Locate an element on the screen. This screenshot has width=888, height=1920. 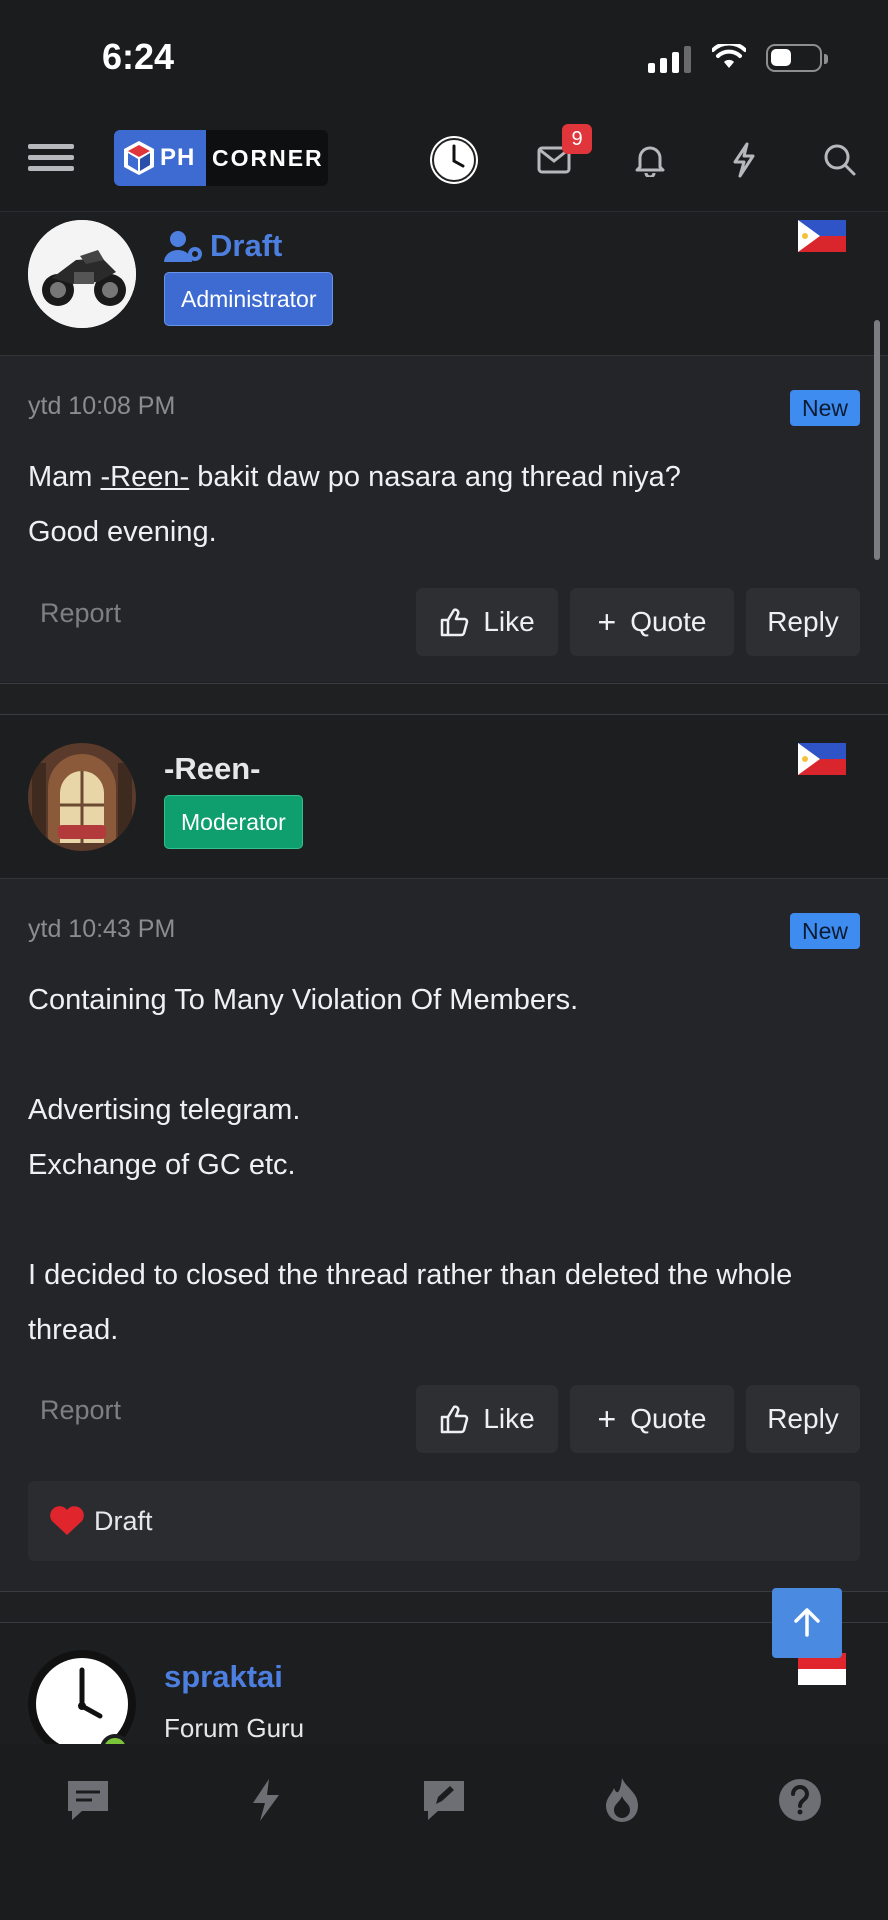
cellular-signal-icon is located at coordinates (669, 59).